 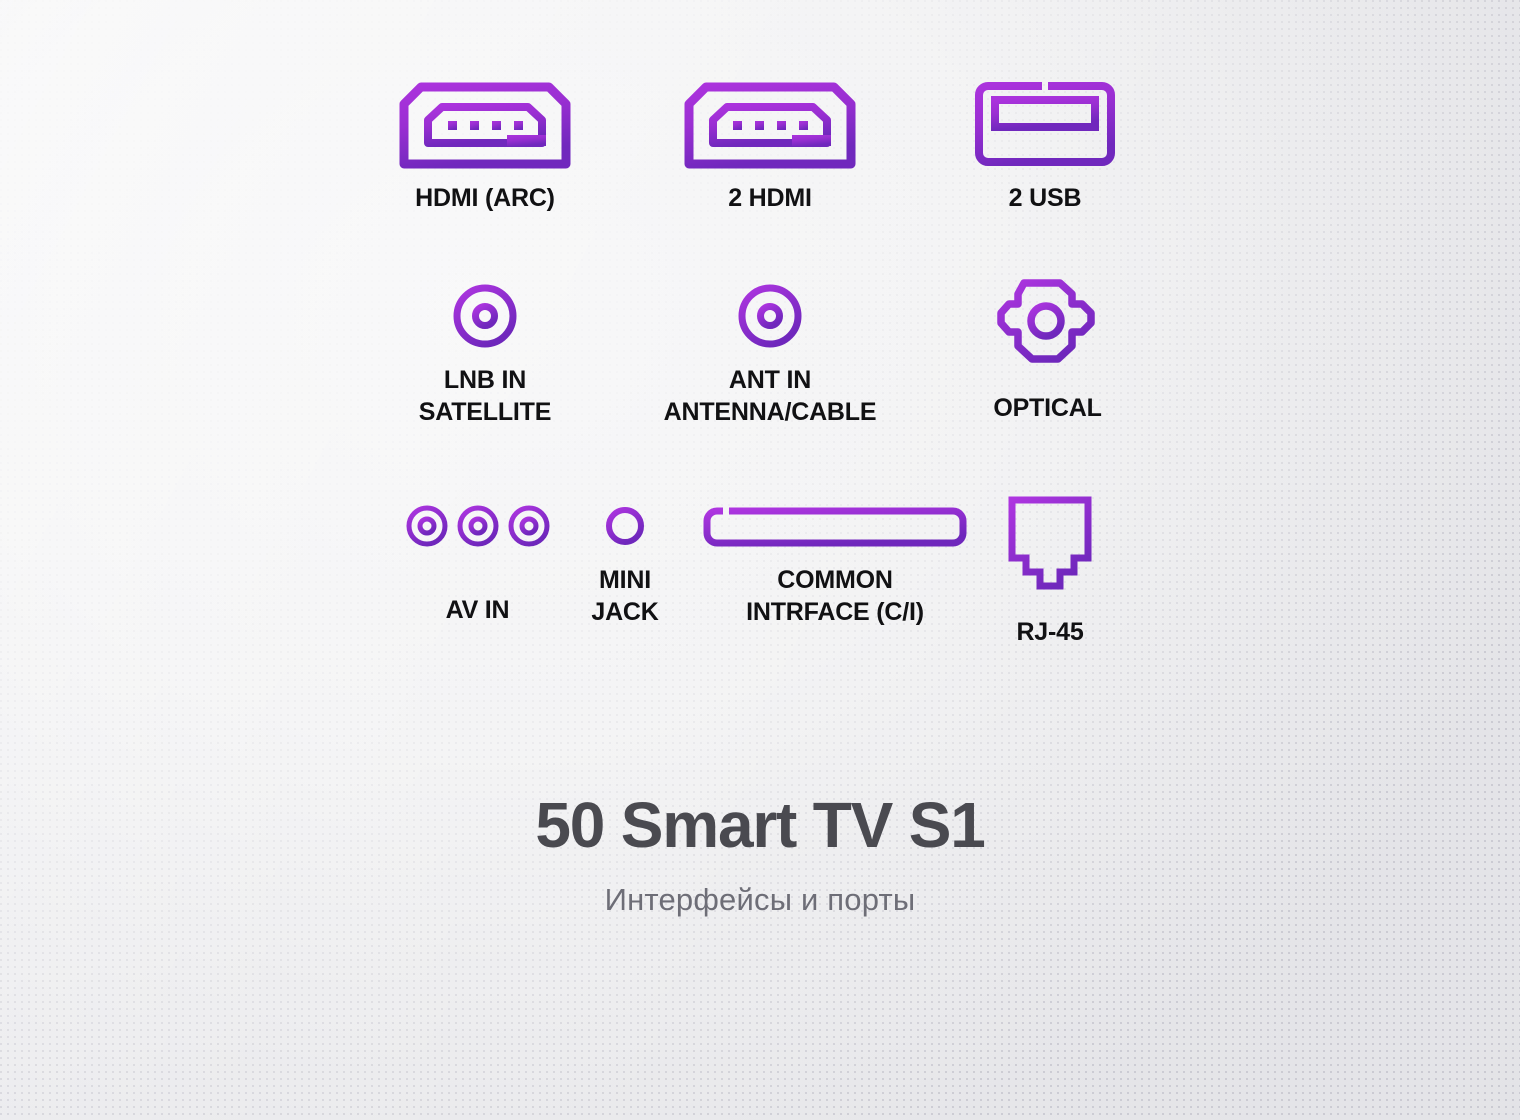 I want to click on usb-port-icon, so click(x=1045, y=124).